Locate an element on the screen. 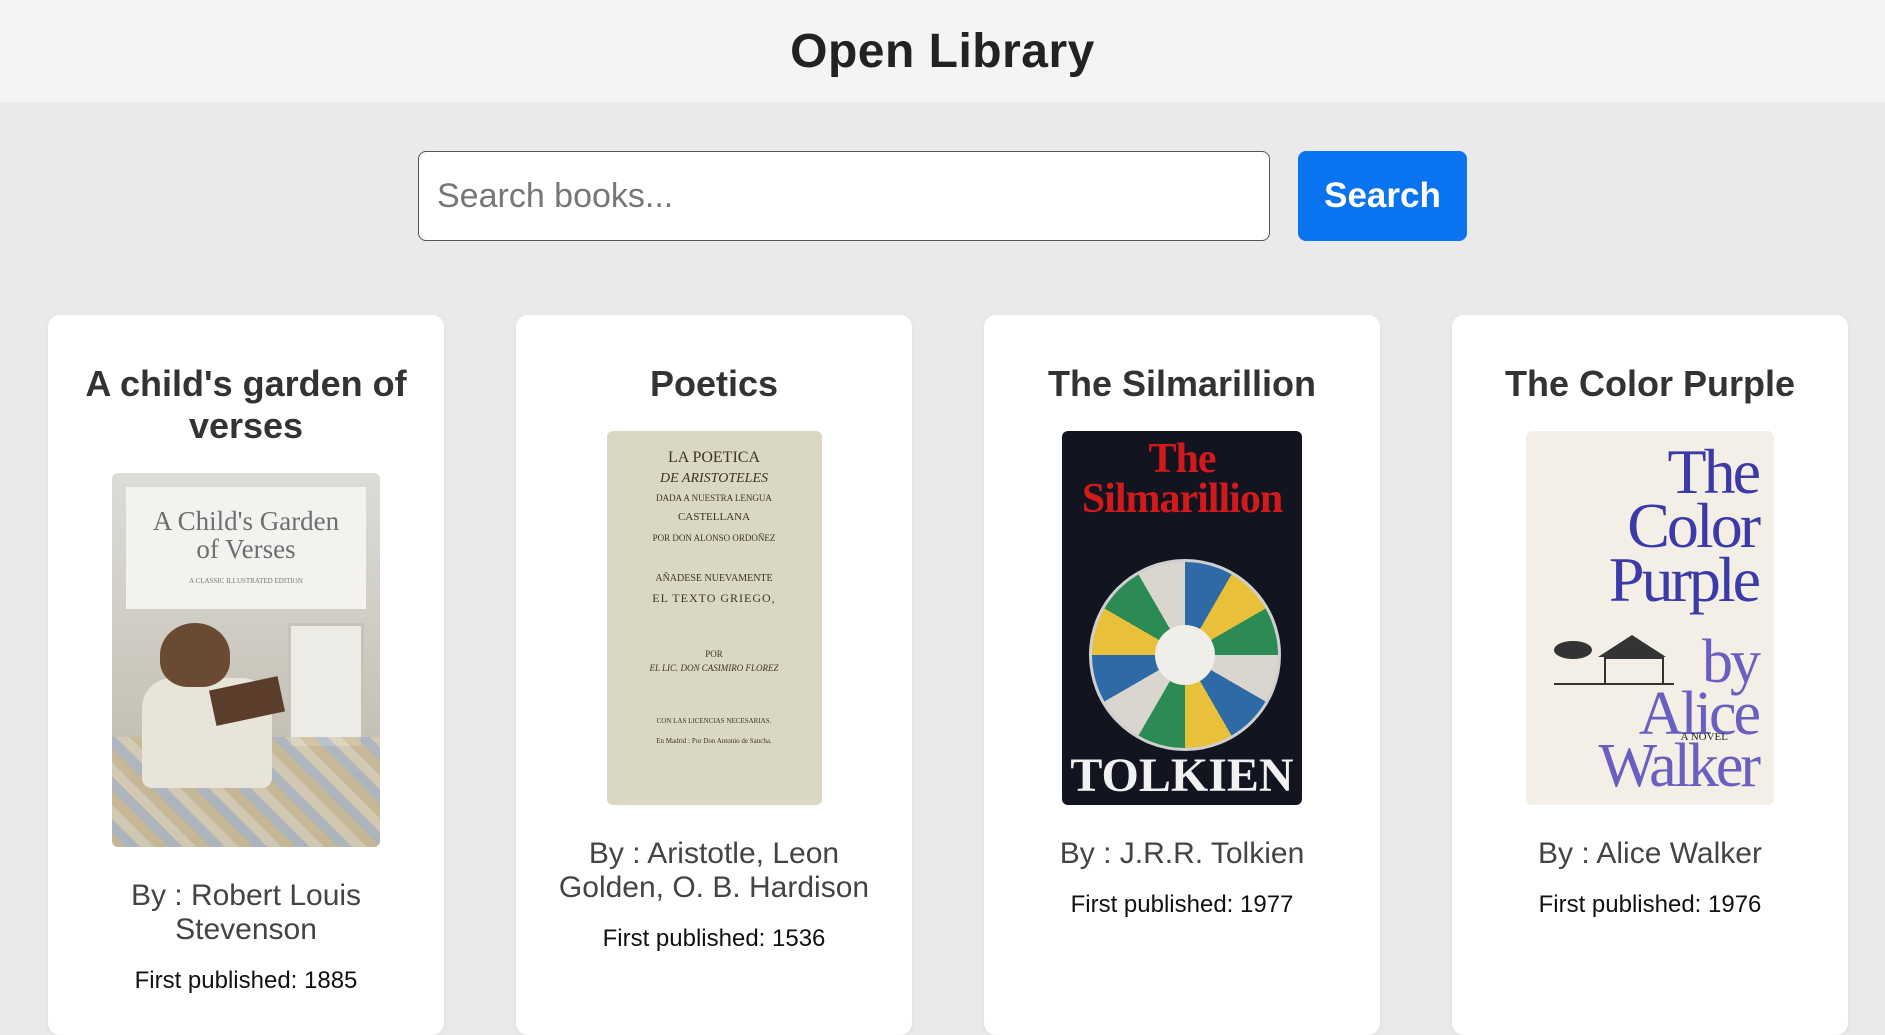 The image size is (1885, 1035). cover-text: LA POETICA is located at coordinates (714, 457).